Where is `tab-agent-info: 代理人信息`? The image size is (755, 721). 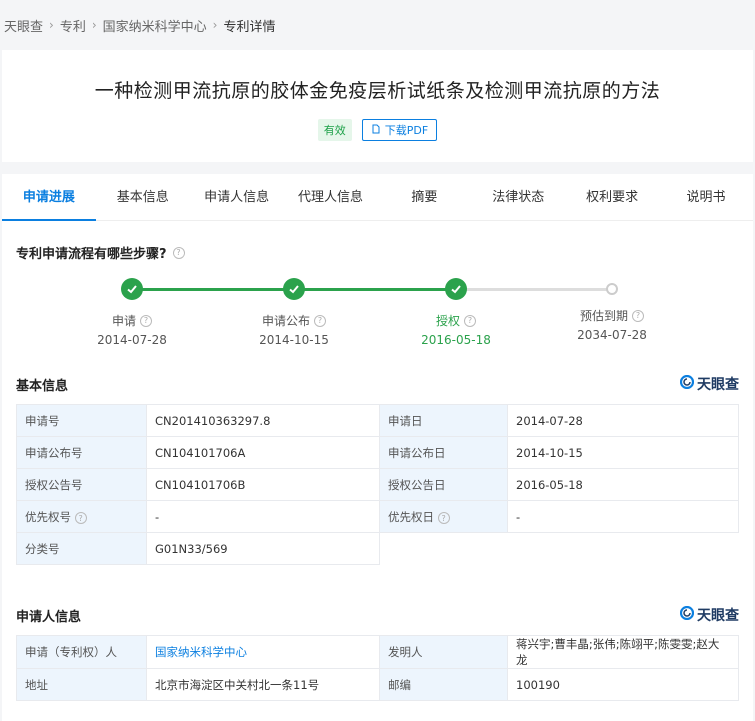 tab-agent-info: 代理人信息 is located at coordinates (331, 197).